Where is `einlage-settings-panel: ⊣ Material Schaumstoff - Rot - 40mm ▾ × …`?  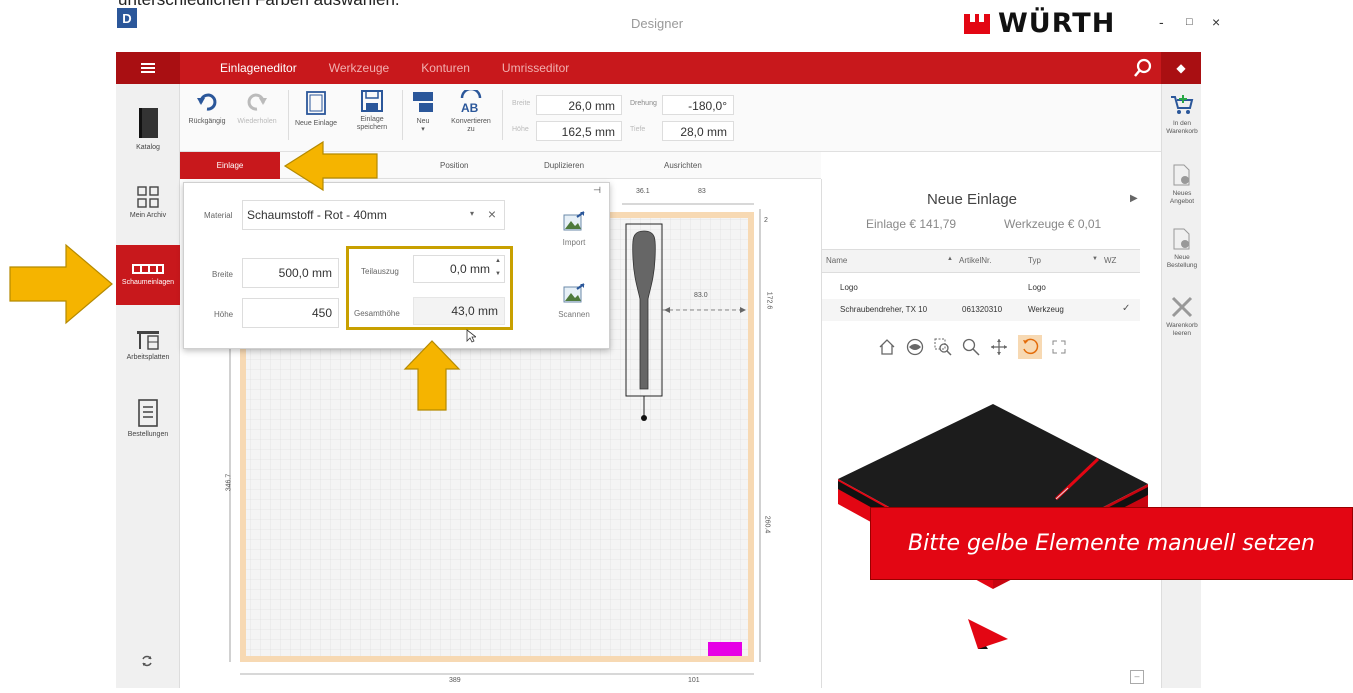 einlage-settings-panel: ⊣ Material Schaumstoff - Rot - 40mm ▾ × … is located at coordinates (396, 265).